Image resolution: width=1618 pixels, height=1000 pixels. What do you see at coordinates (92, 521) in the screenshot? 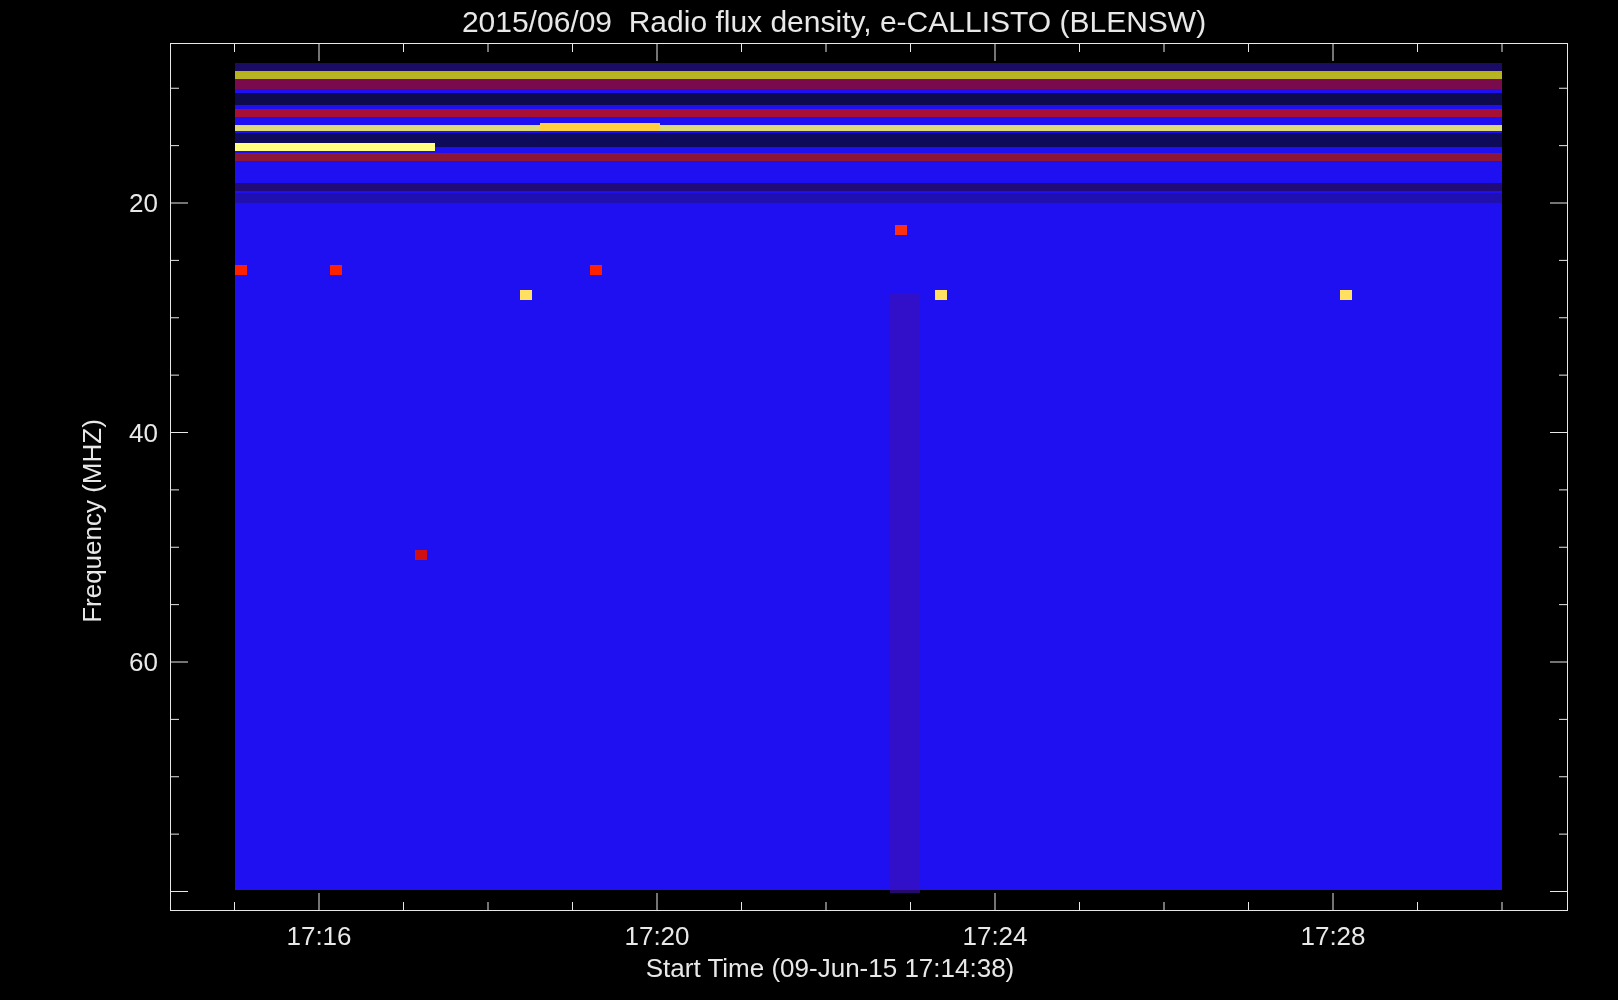
I see `y-axis-label: Frequency (MHZ)` at bounding box center [92, 521].